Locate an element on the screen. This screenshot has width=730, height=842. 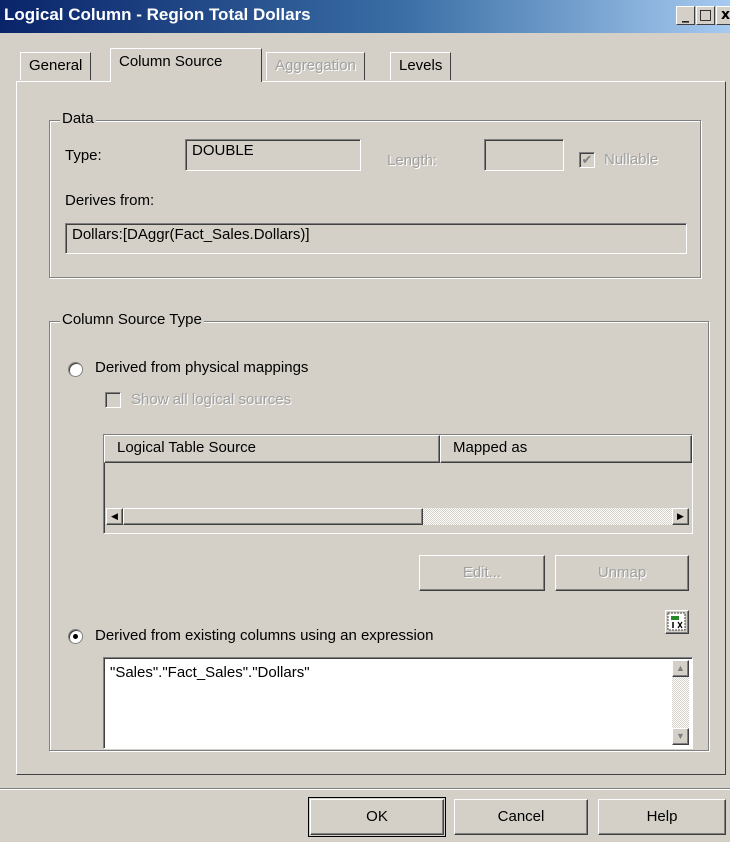
length-label: Length: is located at coordinates (412, 160).